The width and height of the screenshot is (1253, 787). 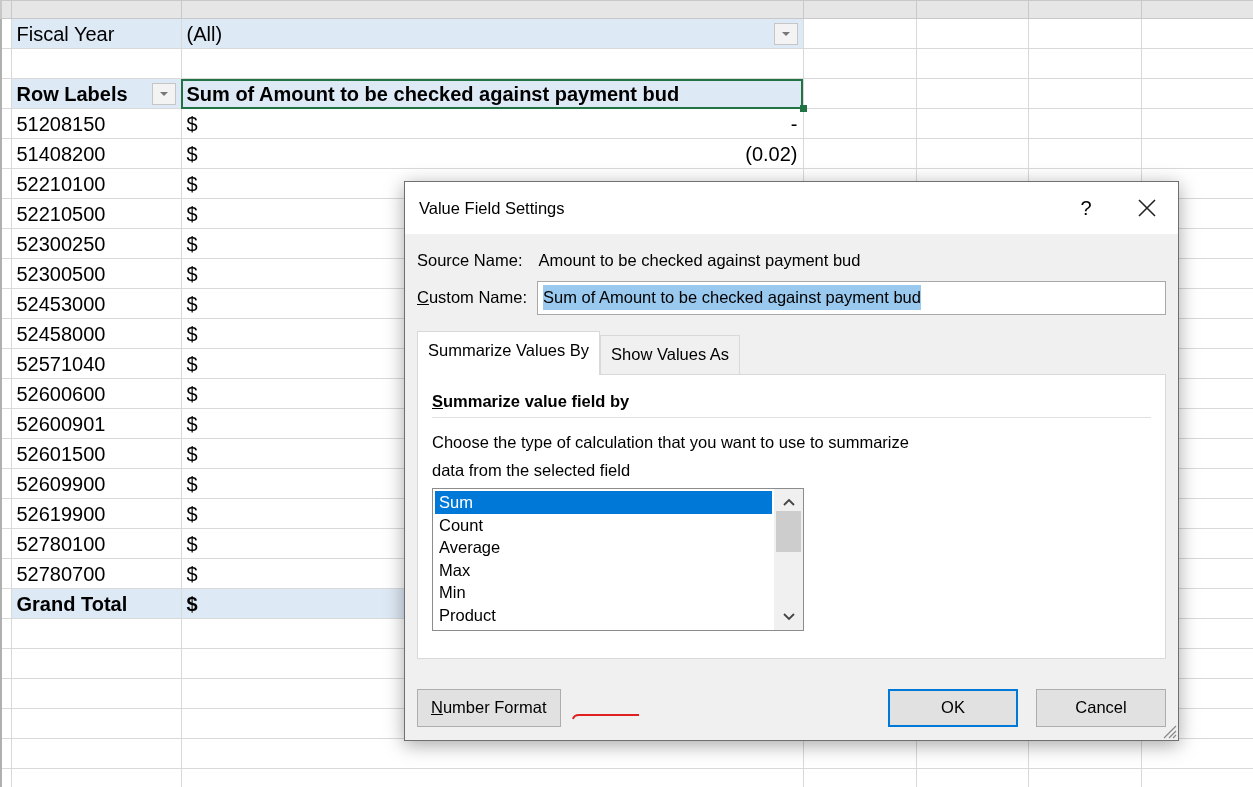 I want to click on source-name: Amount to be checked against payment bud, so click(x=699, y=260).